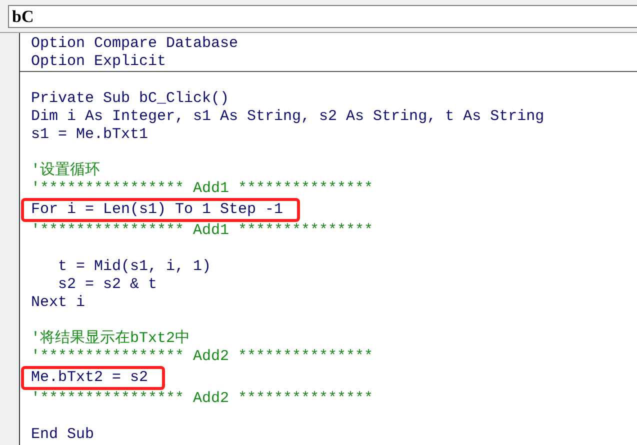 The image size is (637, 445). I want to click on code-line: Option Explicit, so click(98, 62).